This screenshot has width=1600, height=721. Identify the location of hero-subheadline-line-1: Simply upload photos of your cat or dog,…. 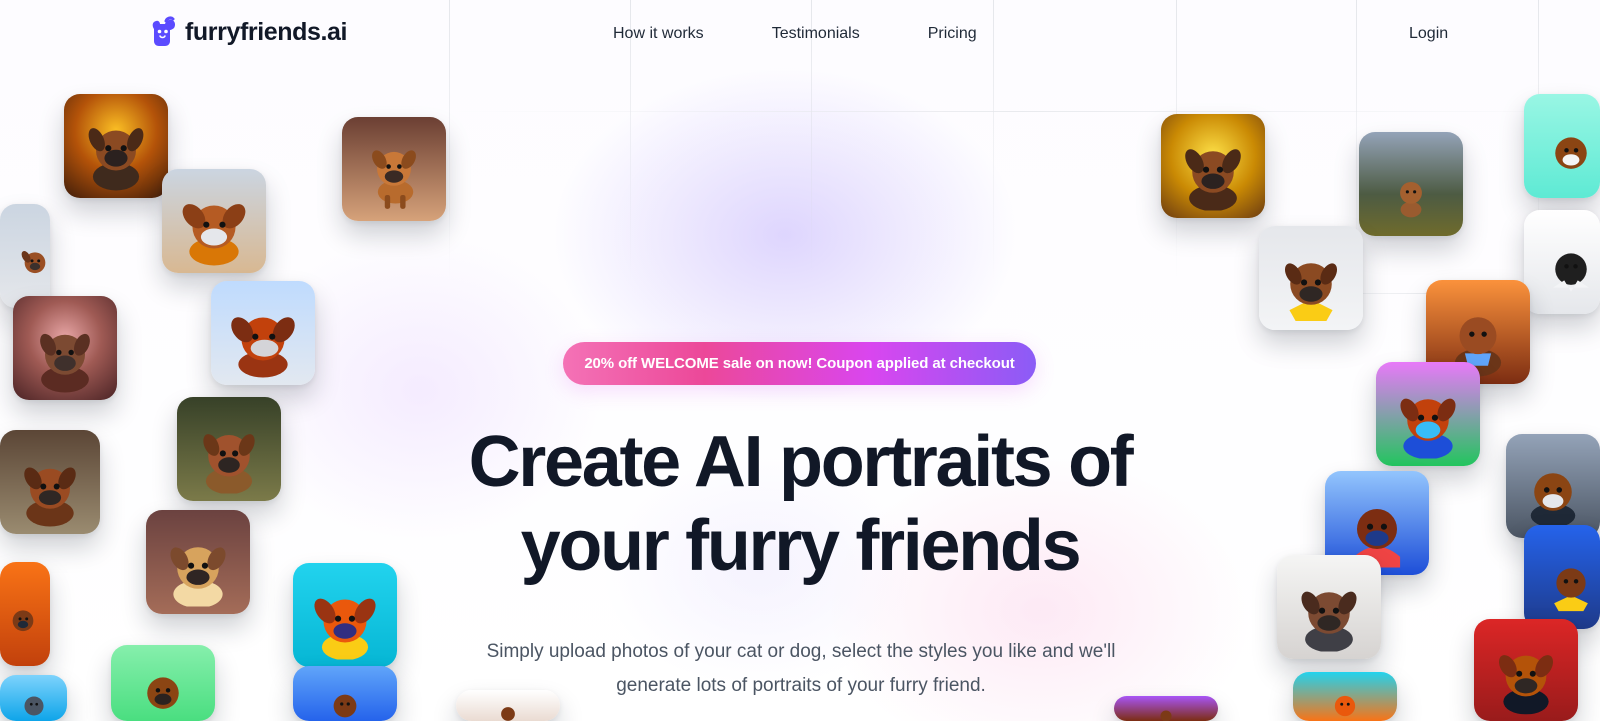
(801, 651).